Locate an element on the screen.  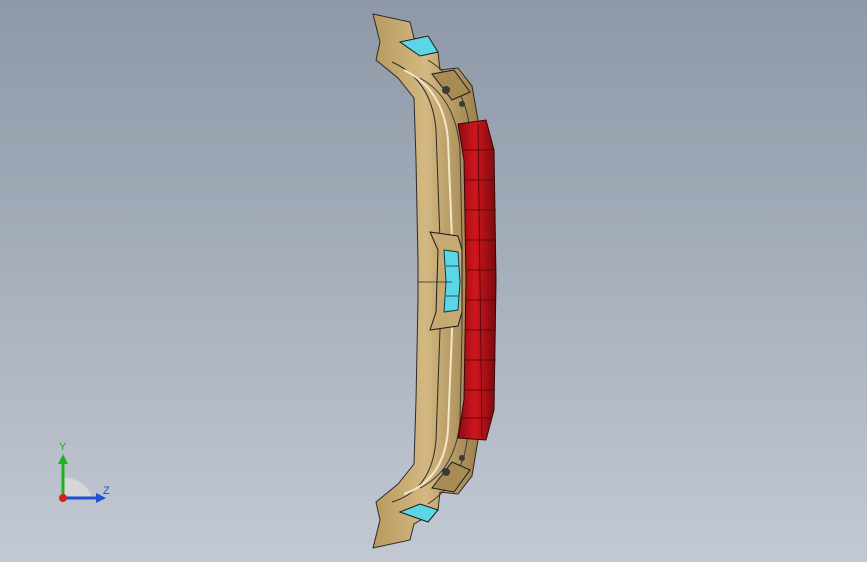
triad-x-plane is located at coordinates (77, 487).